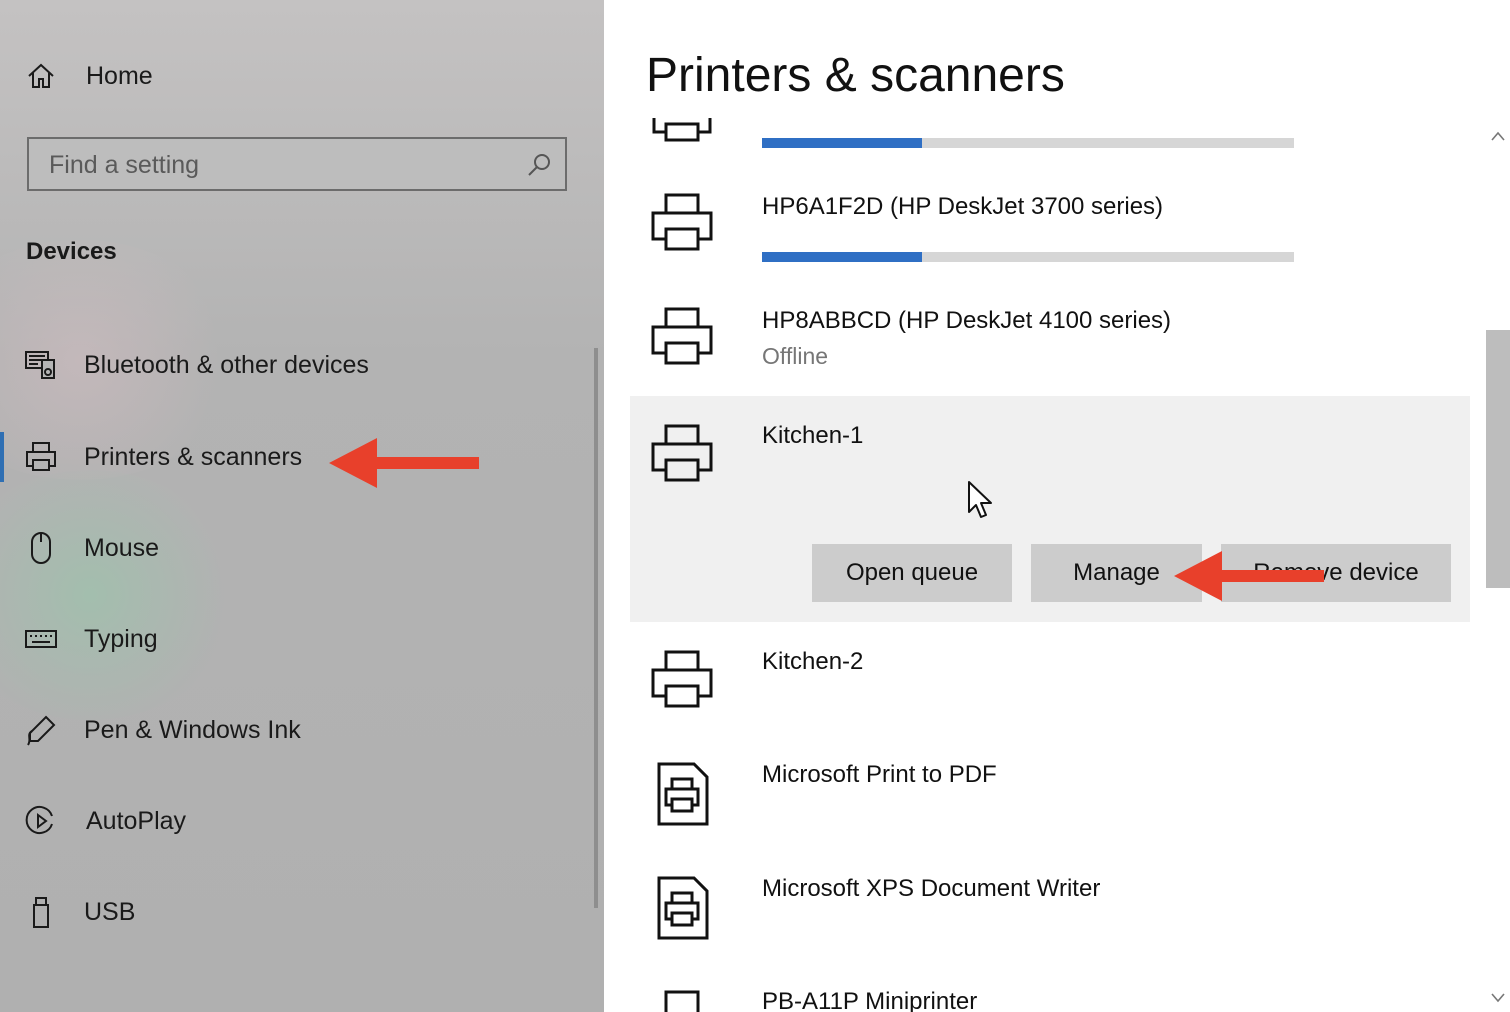 Image resolution: width=1510 pixels, height=1012 pixels. What do you see at coordinates (120, 595) in the screenshot?
I see `sidebar-tint` at bounding box center [120, 595].